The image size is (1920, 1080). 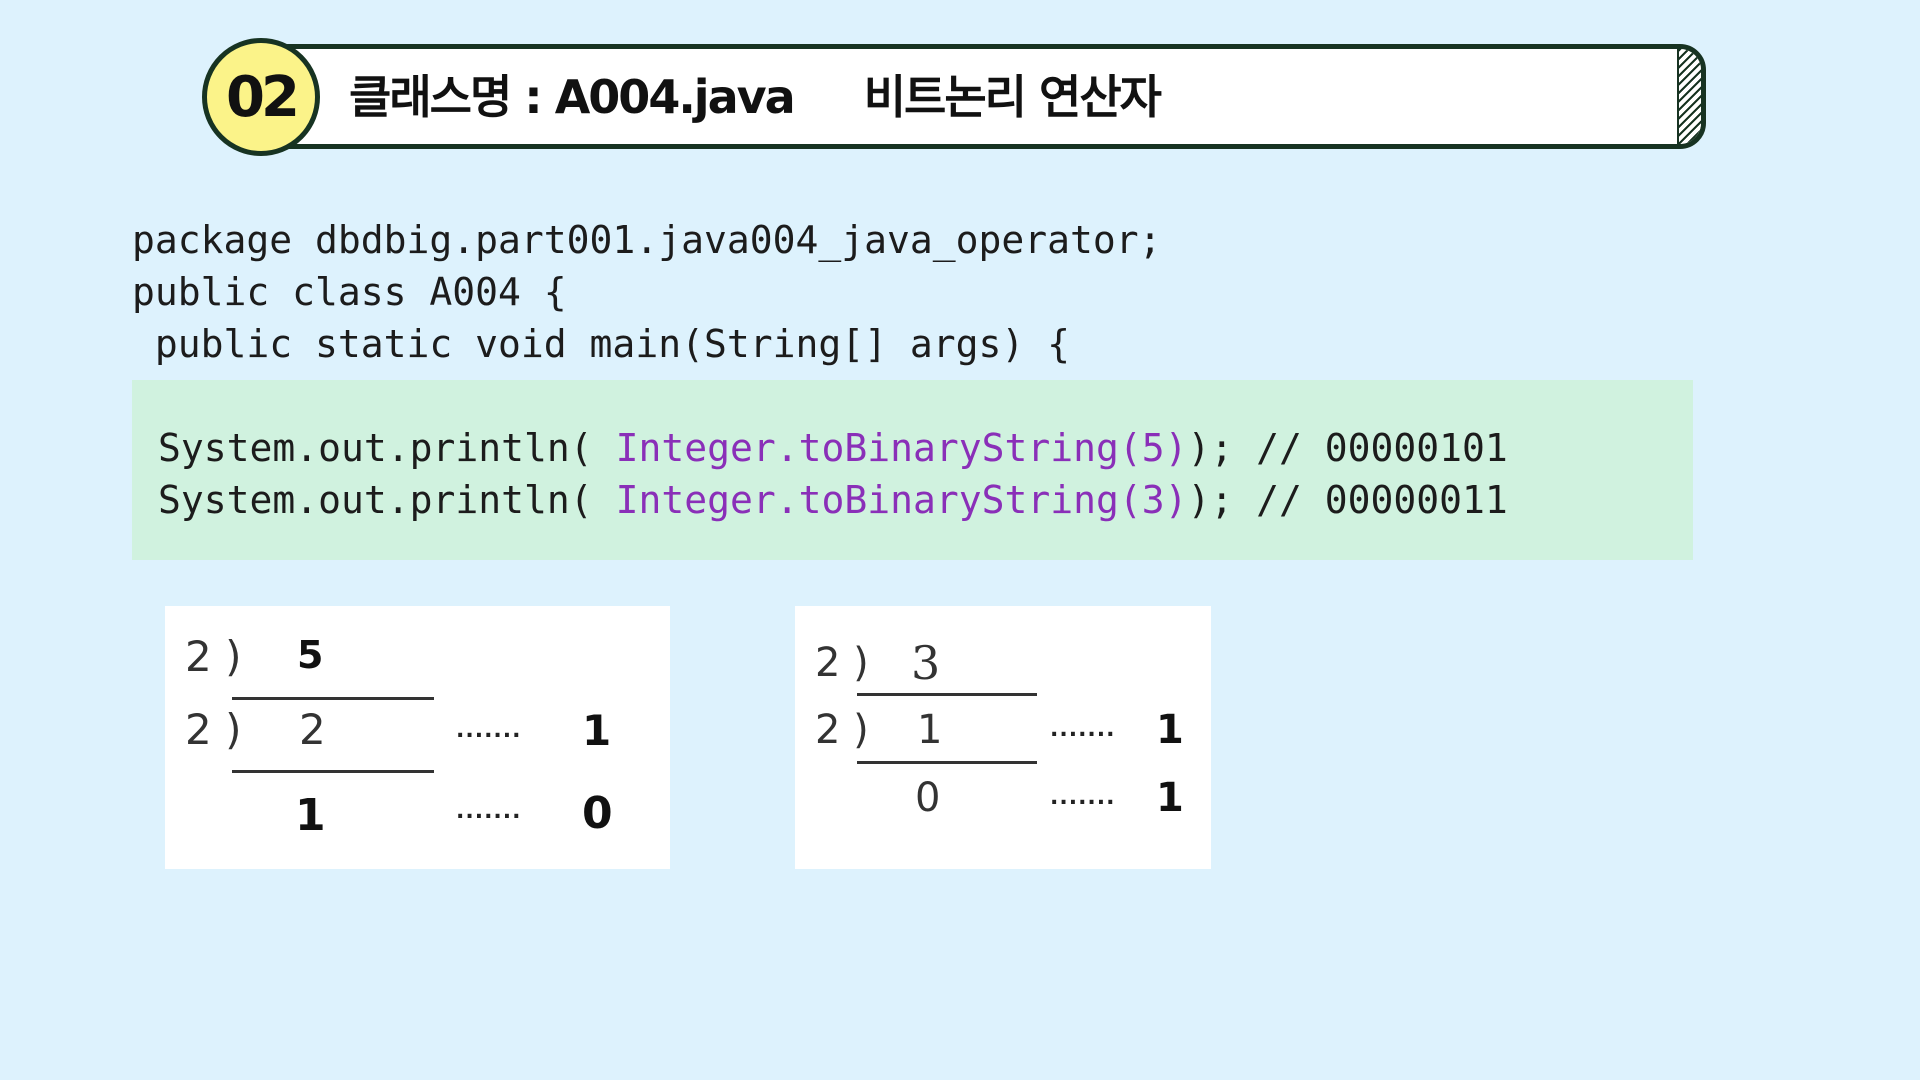 I want to click on title-bar: 클래스명 : A004.java 비트논리 연산자, so click(x=984, y=96).